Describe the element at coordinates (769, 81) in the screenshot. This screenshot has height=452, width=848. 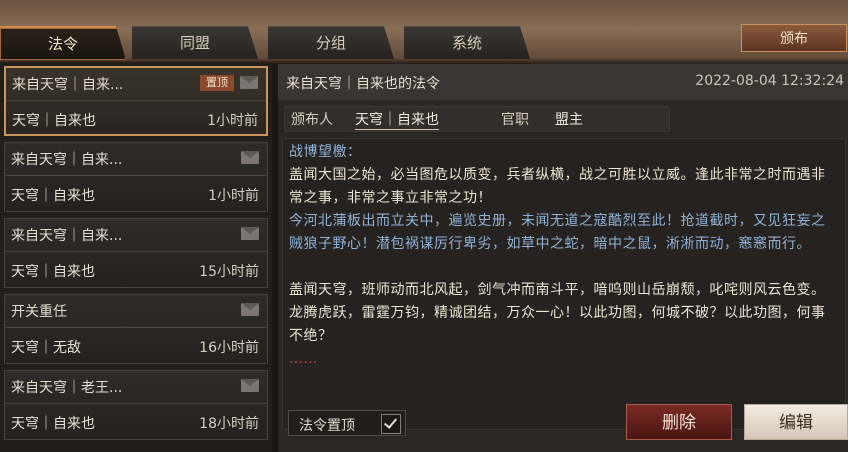
I see `detail-date: 2022-08-04 12:32:24` at that location.